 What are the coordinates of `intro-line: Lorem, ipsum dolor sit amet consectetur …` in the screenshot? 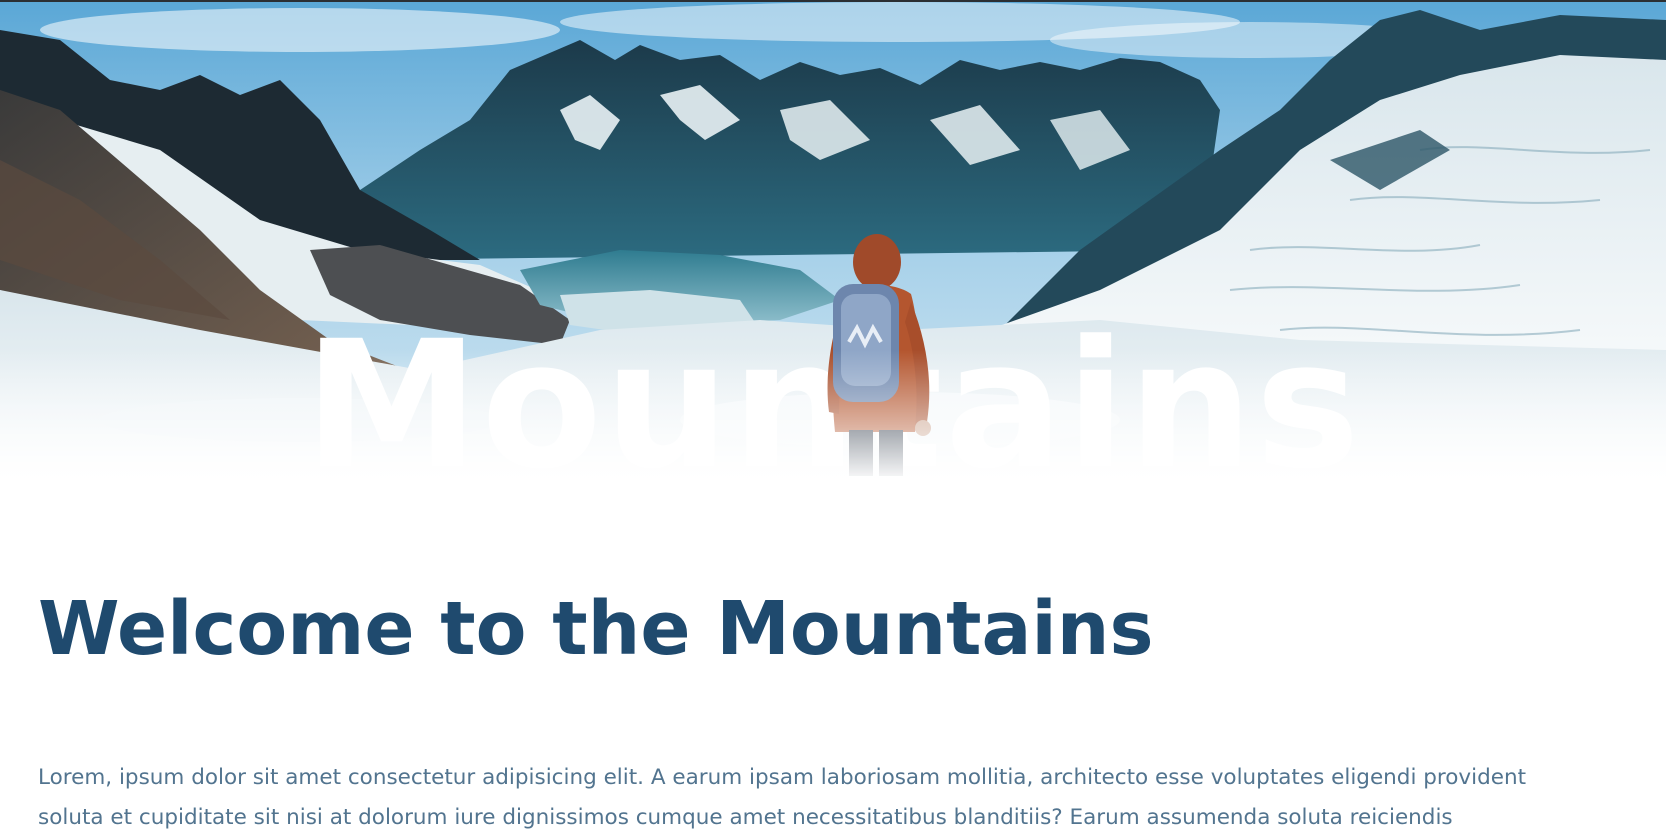 It's located at (782, 777).